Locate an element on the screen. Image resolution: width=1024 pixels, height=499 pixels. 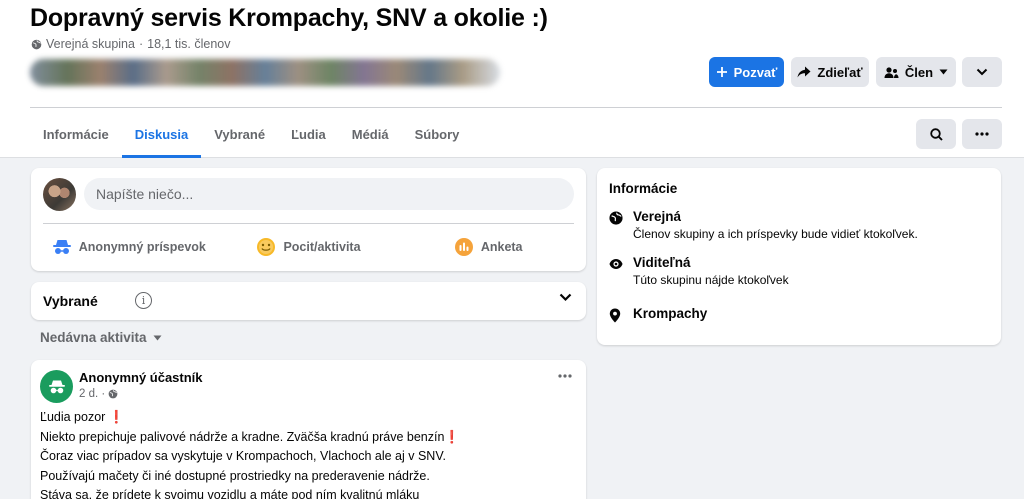
tab-ludia: Ľudia is located at coordinates (308, 134).